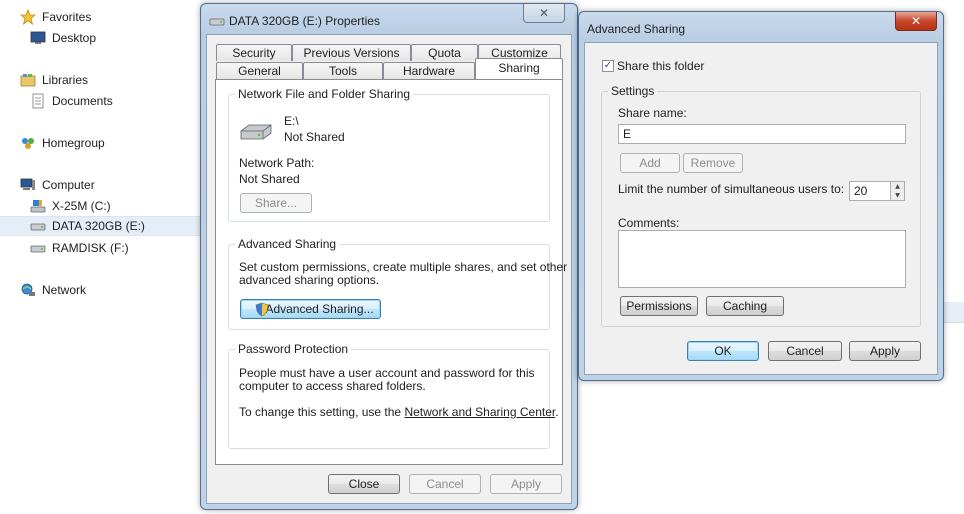  I want to click on network-icon, so click(28, 290).